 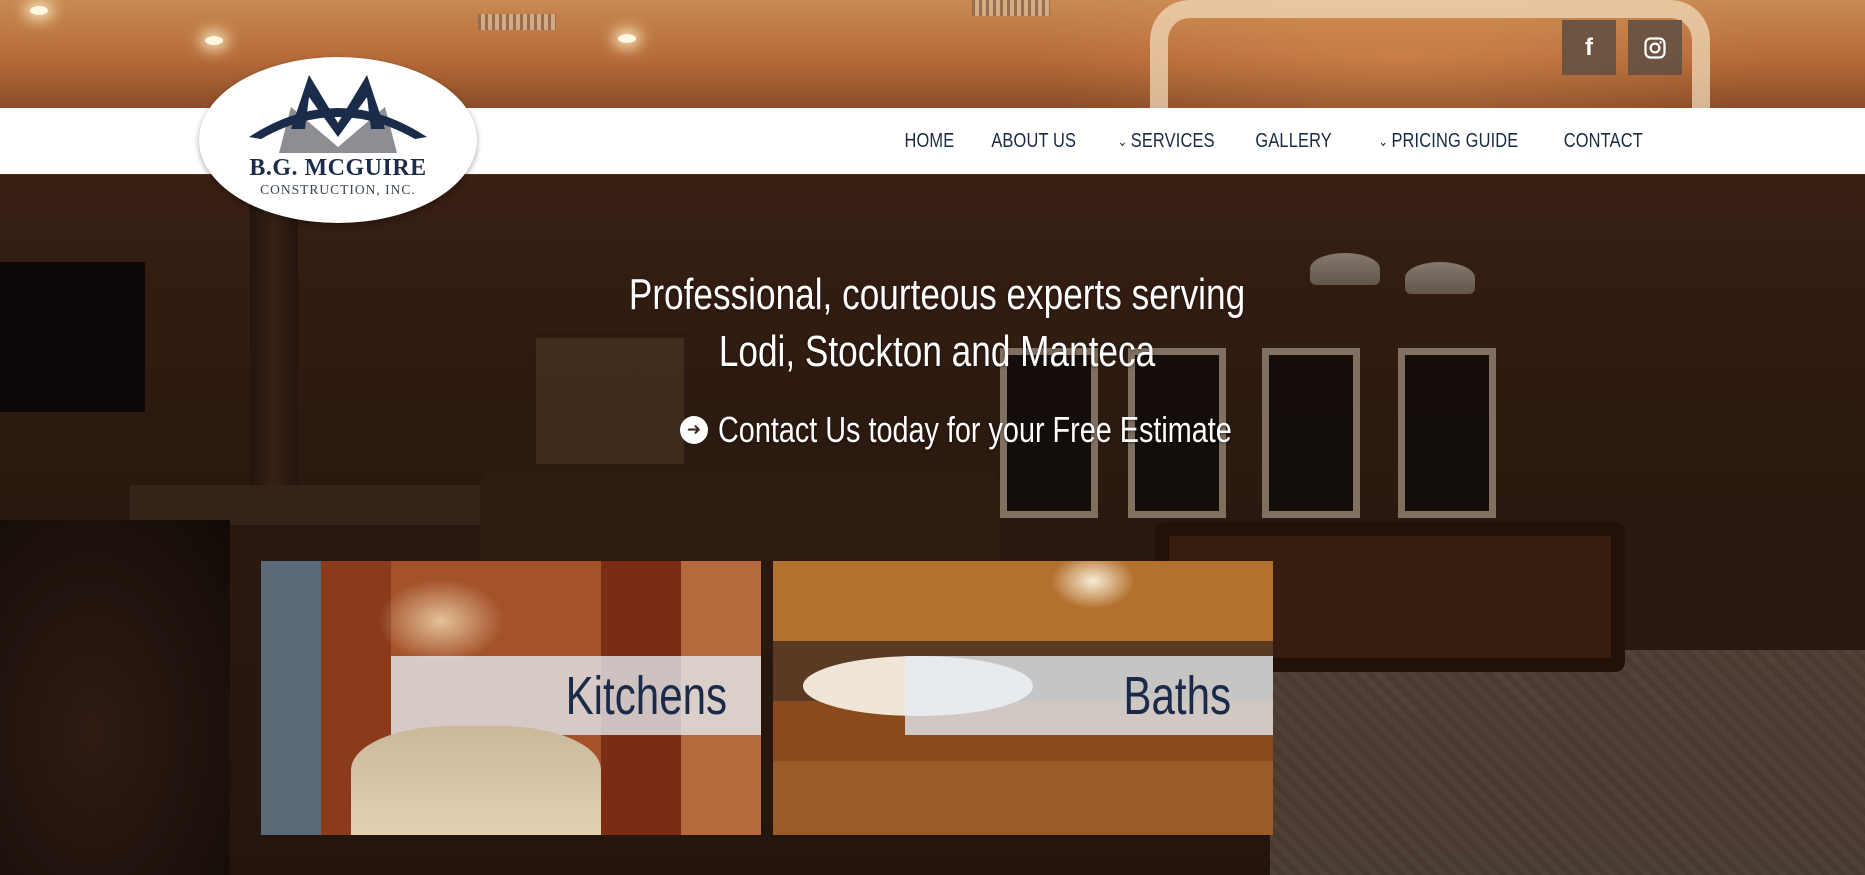 I want to click on nav-item-gallery: GALLERY, so click(x=1294, y=141).